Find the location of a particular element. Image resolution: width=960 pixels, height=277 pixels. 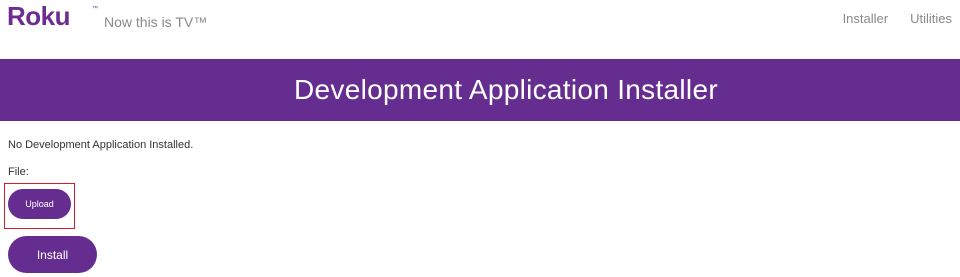

install-button: Install is located at coordinates (52, 254).